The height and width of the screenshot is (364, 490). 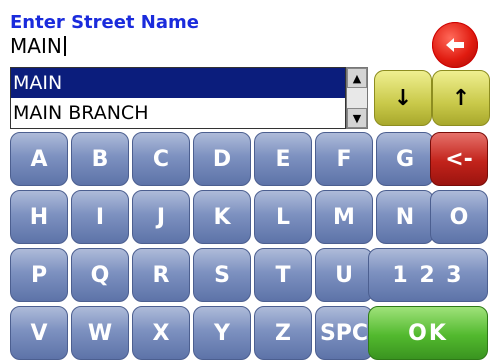 I want to click on ok-button: OK, so click(x=428, y=333).